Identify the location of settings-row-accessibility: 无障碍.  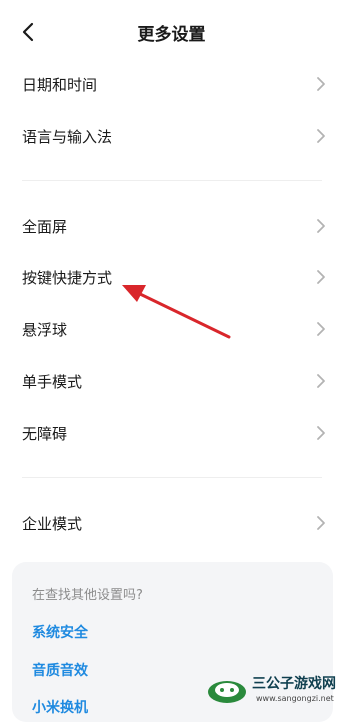
(171, 433).